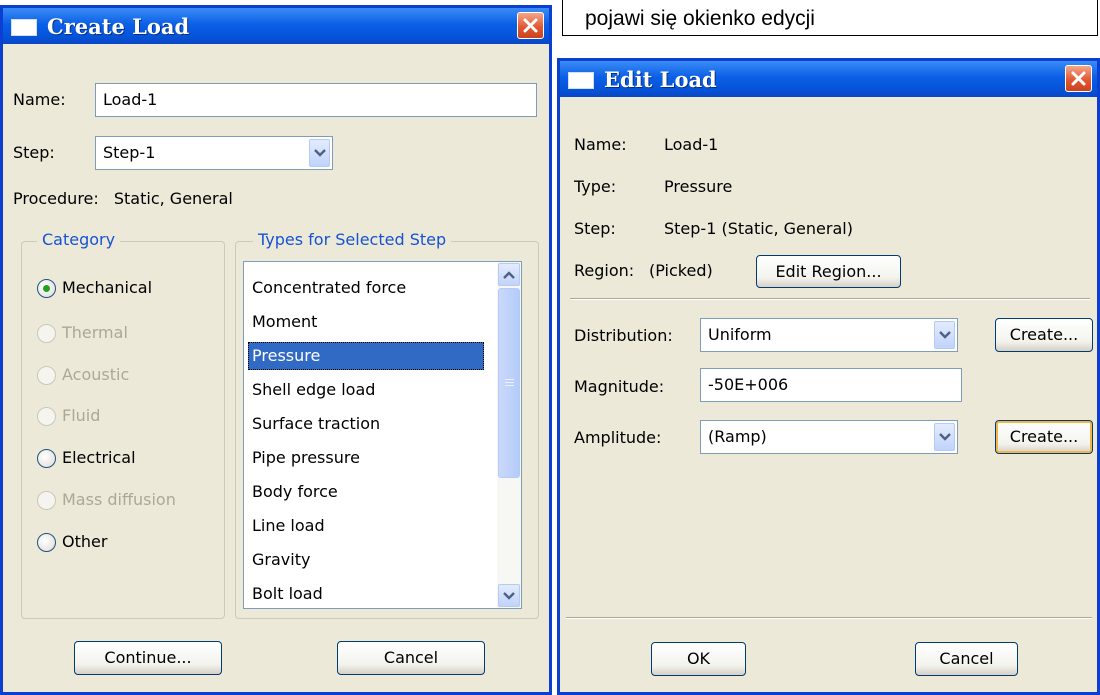  I want to click on category-option-label: Mechanical, so click(107, 287).